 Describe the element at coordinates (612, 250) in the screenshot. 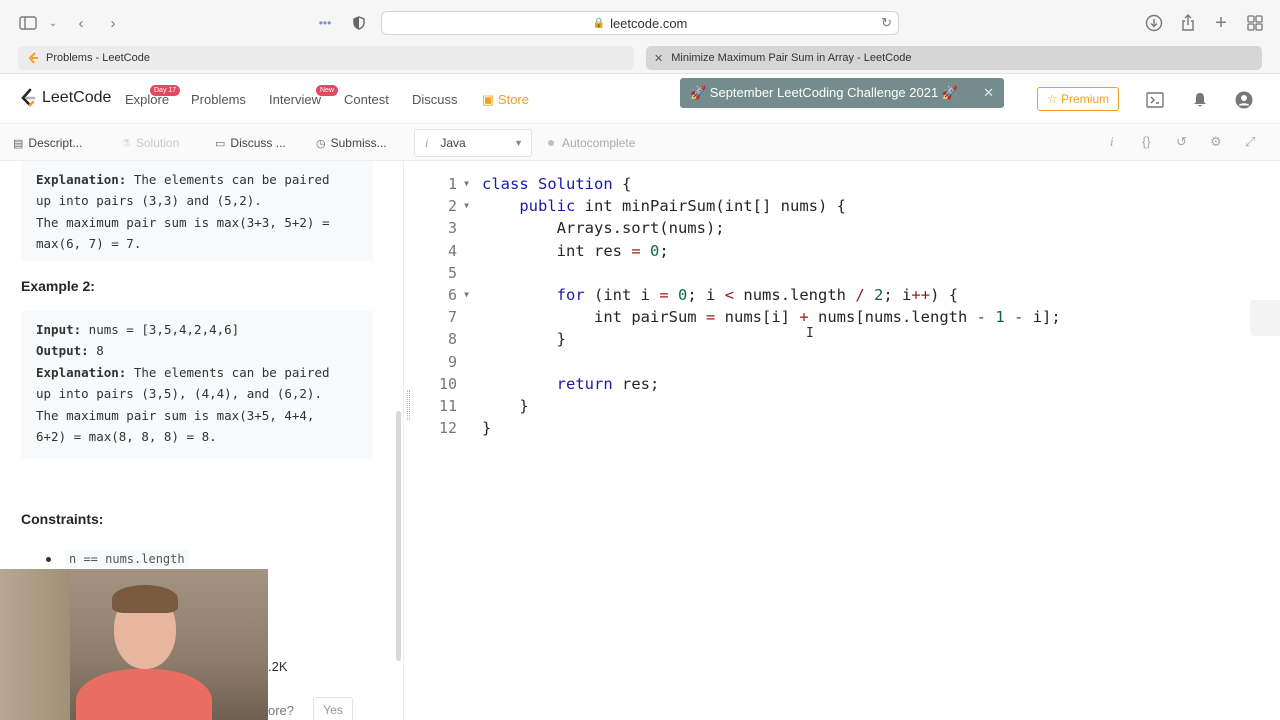

I see `code-line: int res = 0;` at that location.